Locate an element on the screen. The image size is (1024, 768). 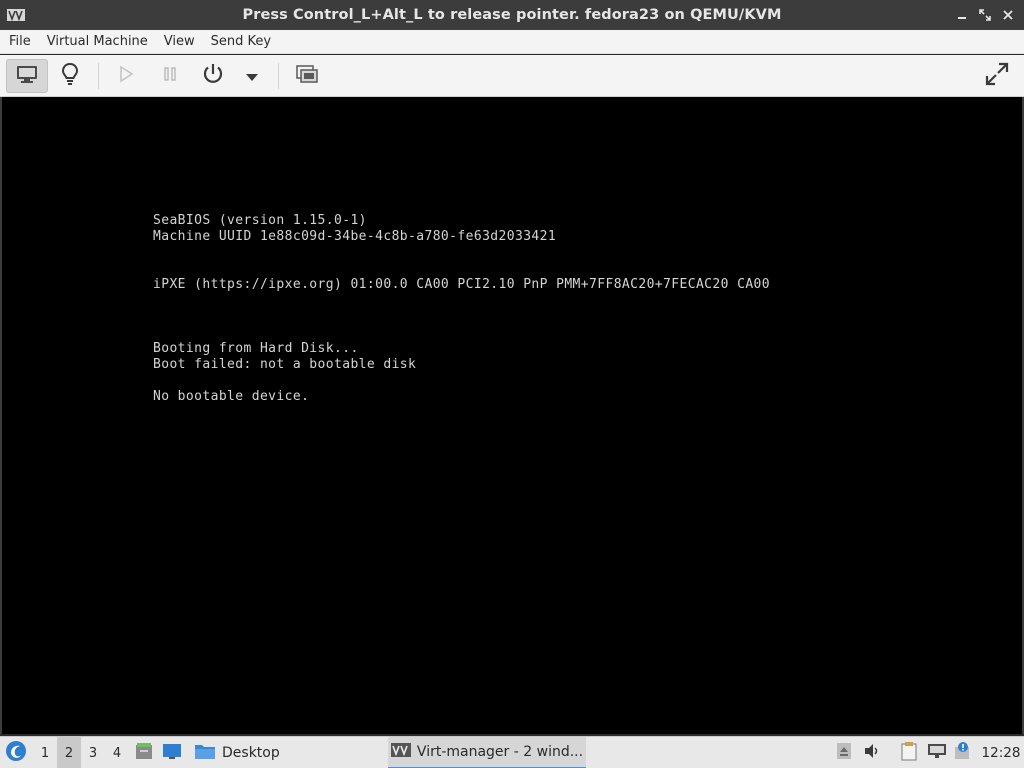
clipboard-icon is located at coordinates (909, 753).